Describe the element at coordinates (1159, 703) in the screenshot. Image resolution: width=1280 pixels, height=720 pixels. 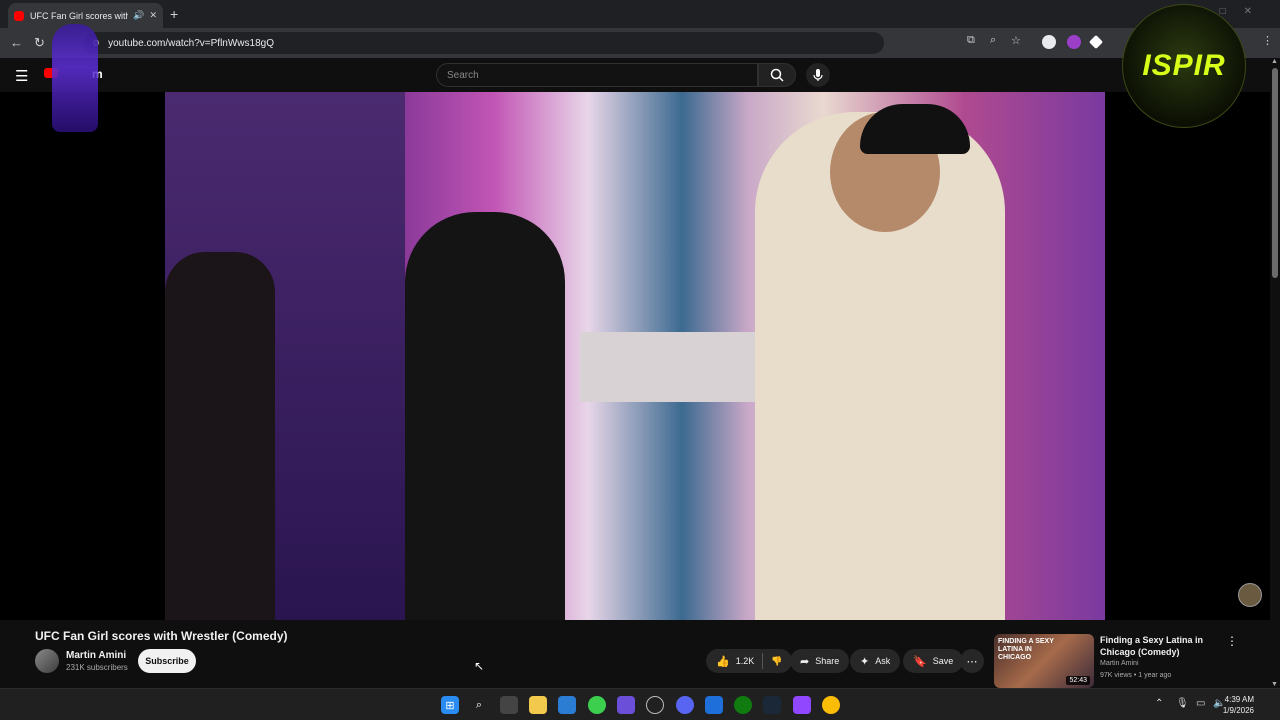
I see `tray-overflow-icon: ⌃` at that location.